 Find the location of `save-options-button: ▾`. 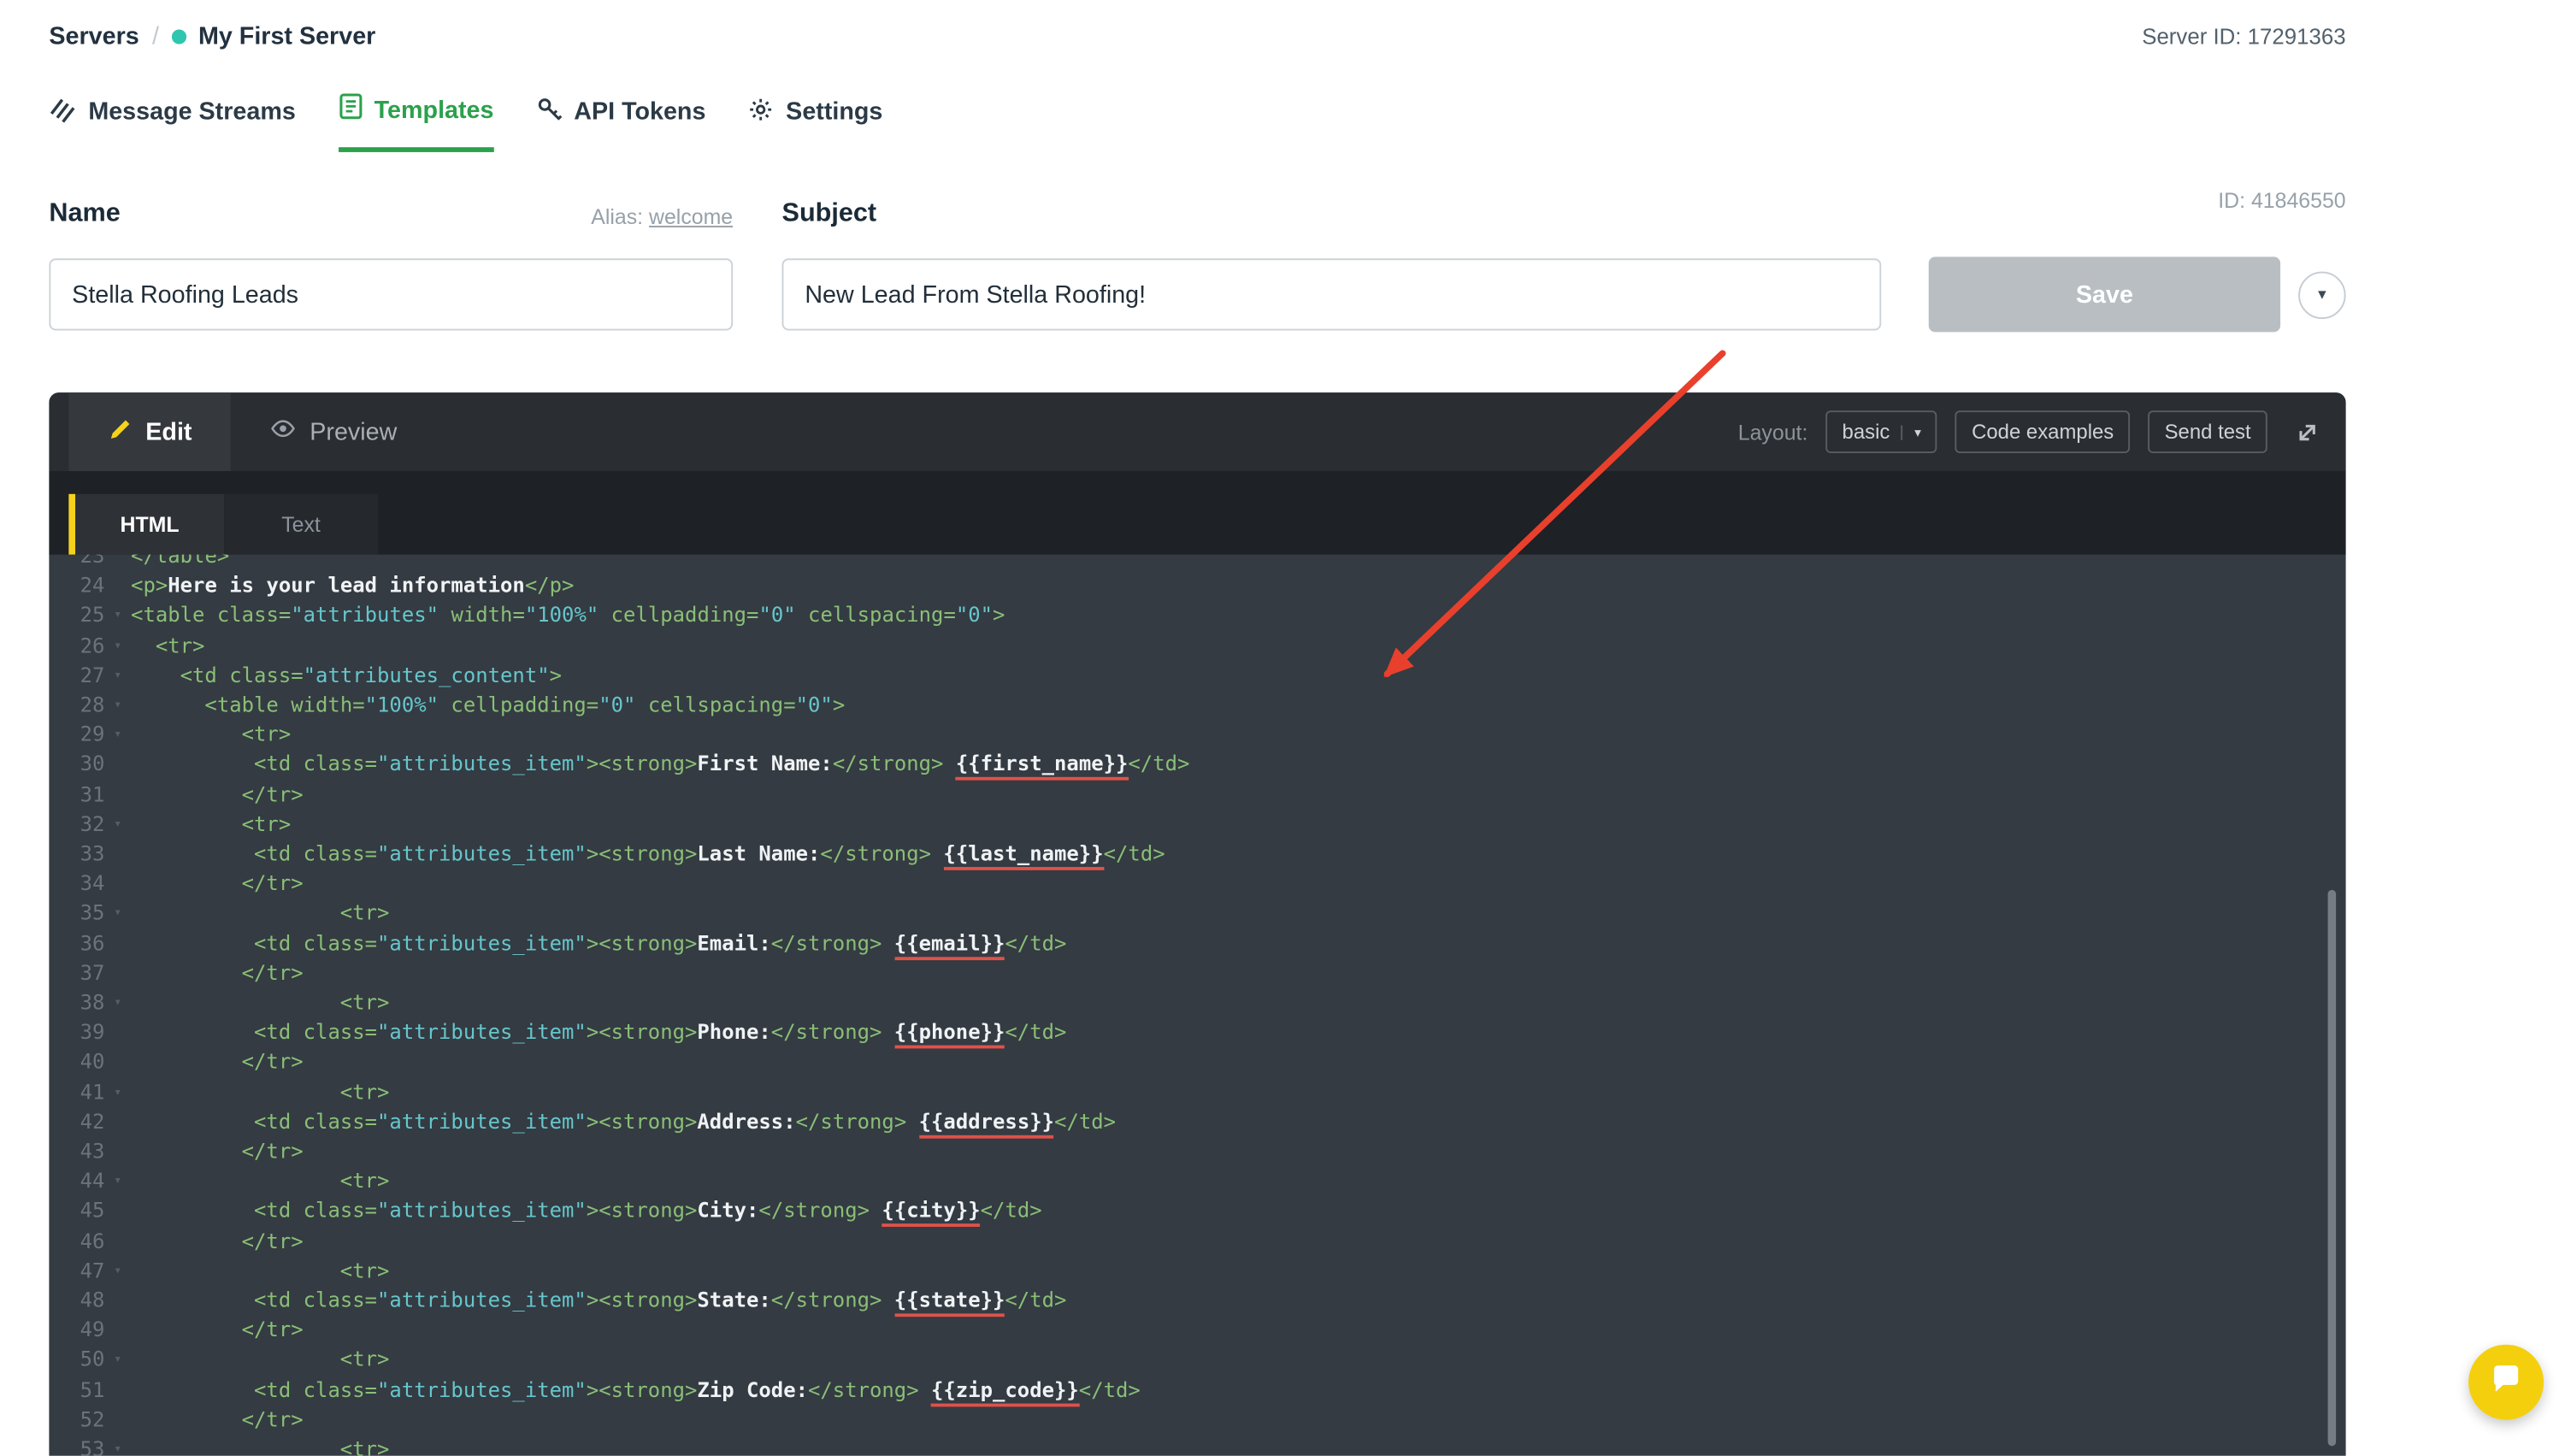

save-options-button: ▾ is located at coordinates (2322, 294).